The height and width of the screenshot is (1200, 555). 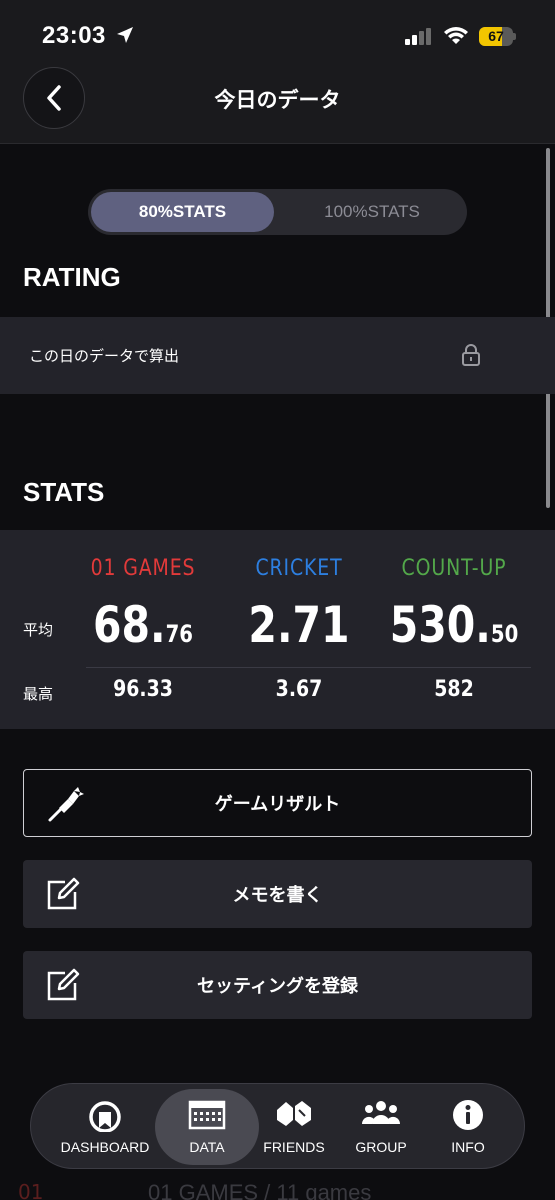 I want to click on rating-row: この日のデータで算出, so click(x=277, y=355).